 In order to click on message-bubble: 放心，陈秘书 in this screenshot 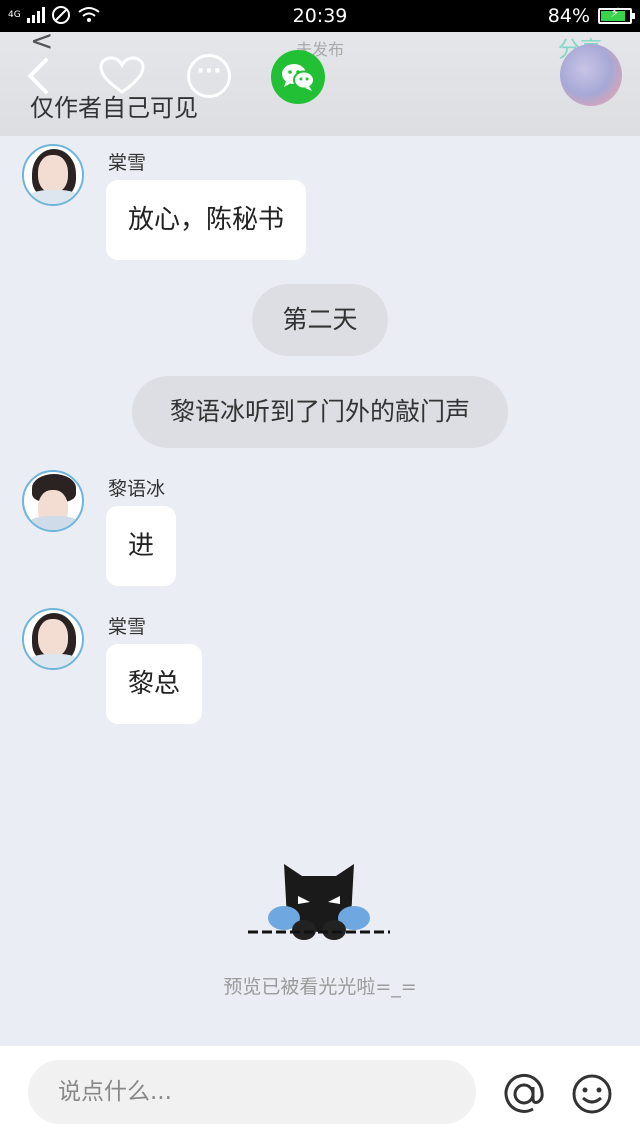, I will do `click(206, 220)`.